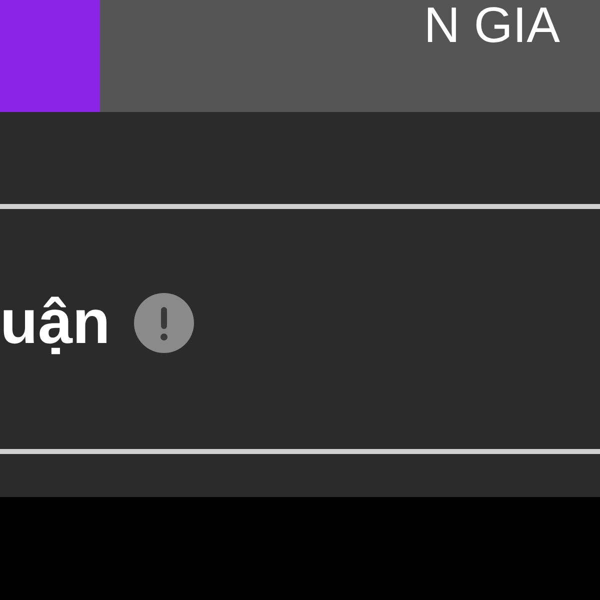 The height and width of the screenshot is (600, 600). What do you see at coordinates (55, 322) in the screenshot?
I see `section-heading: uận` at bounding box center [55, 322].